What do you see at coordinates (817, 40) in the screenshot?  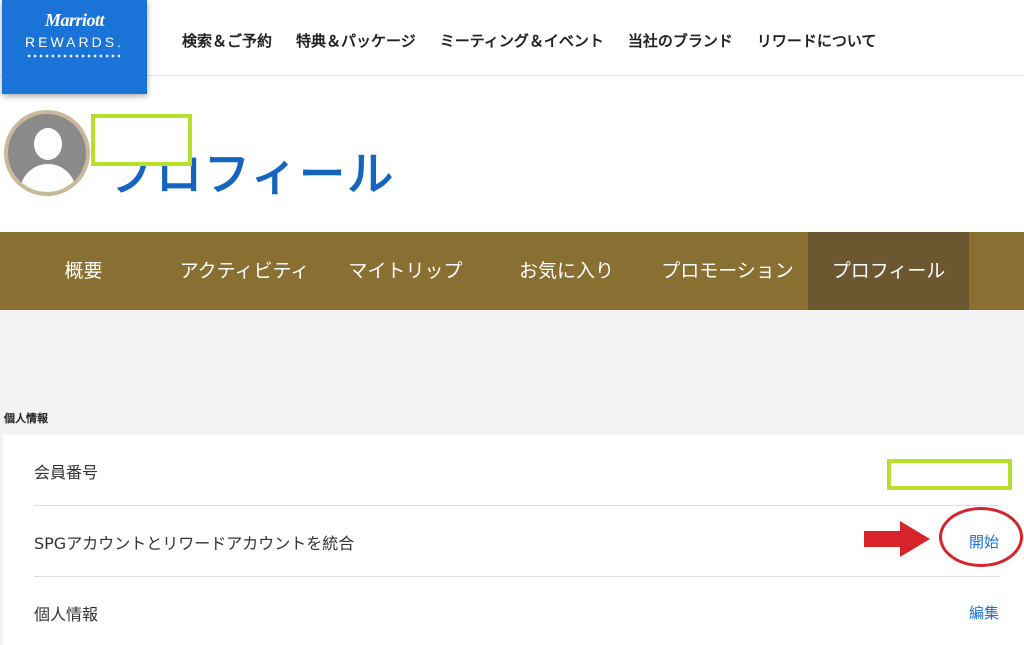 I see `nav-about-rewards: リワードについて` at bounding box center [817, 40].